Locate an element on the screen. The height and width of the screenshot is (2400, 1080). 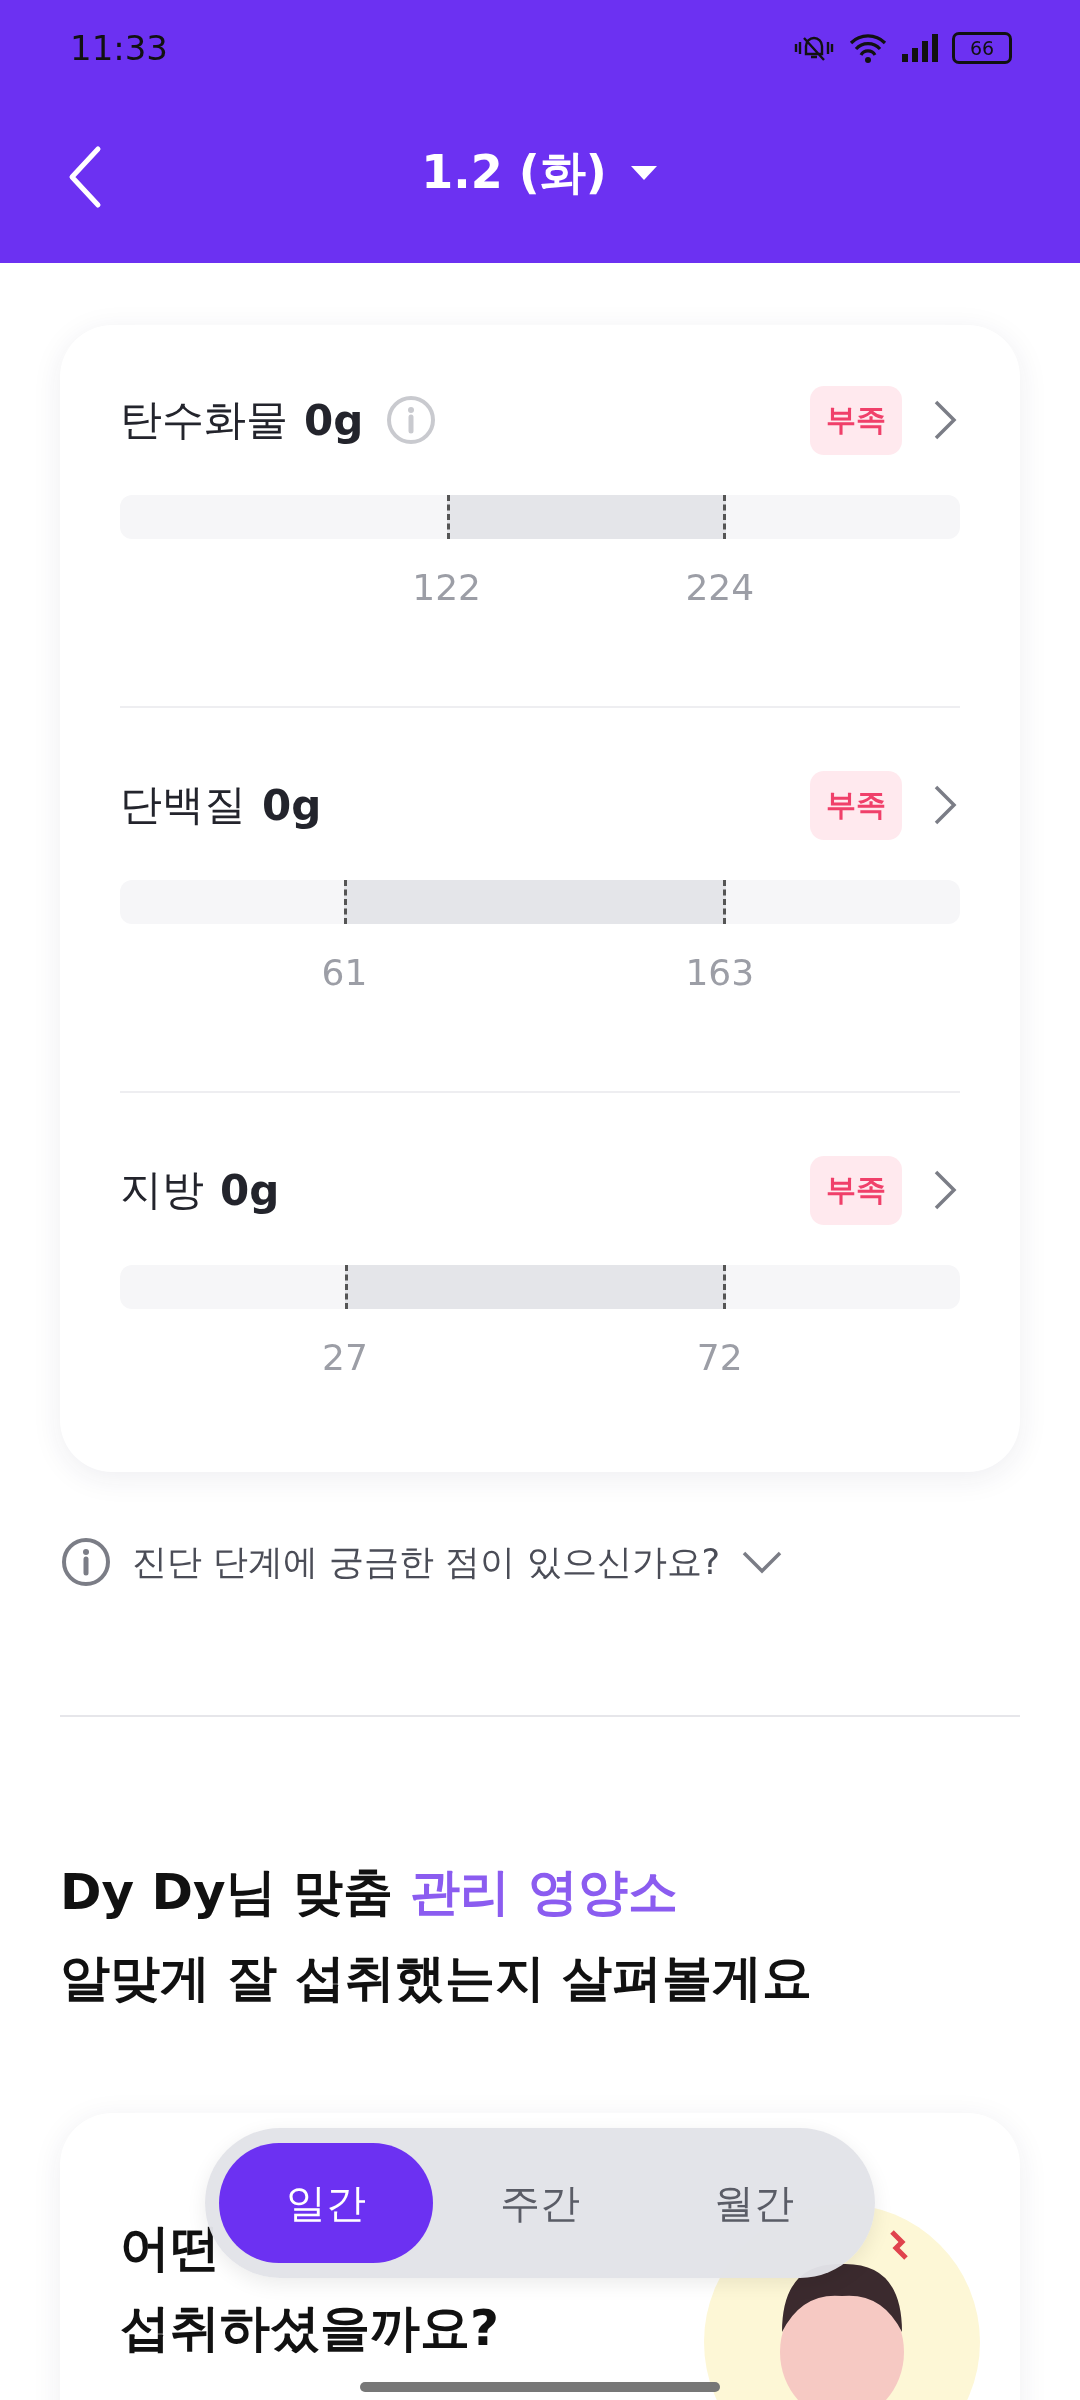
signal-icon is located at coordinates (920, 47).